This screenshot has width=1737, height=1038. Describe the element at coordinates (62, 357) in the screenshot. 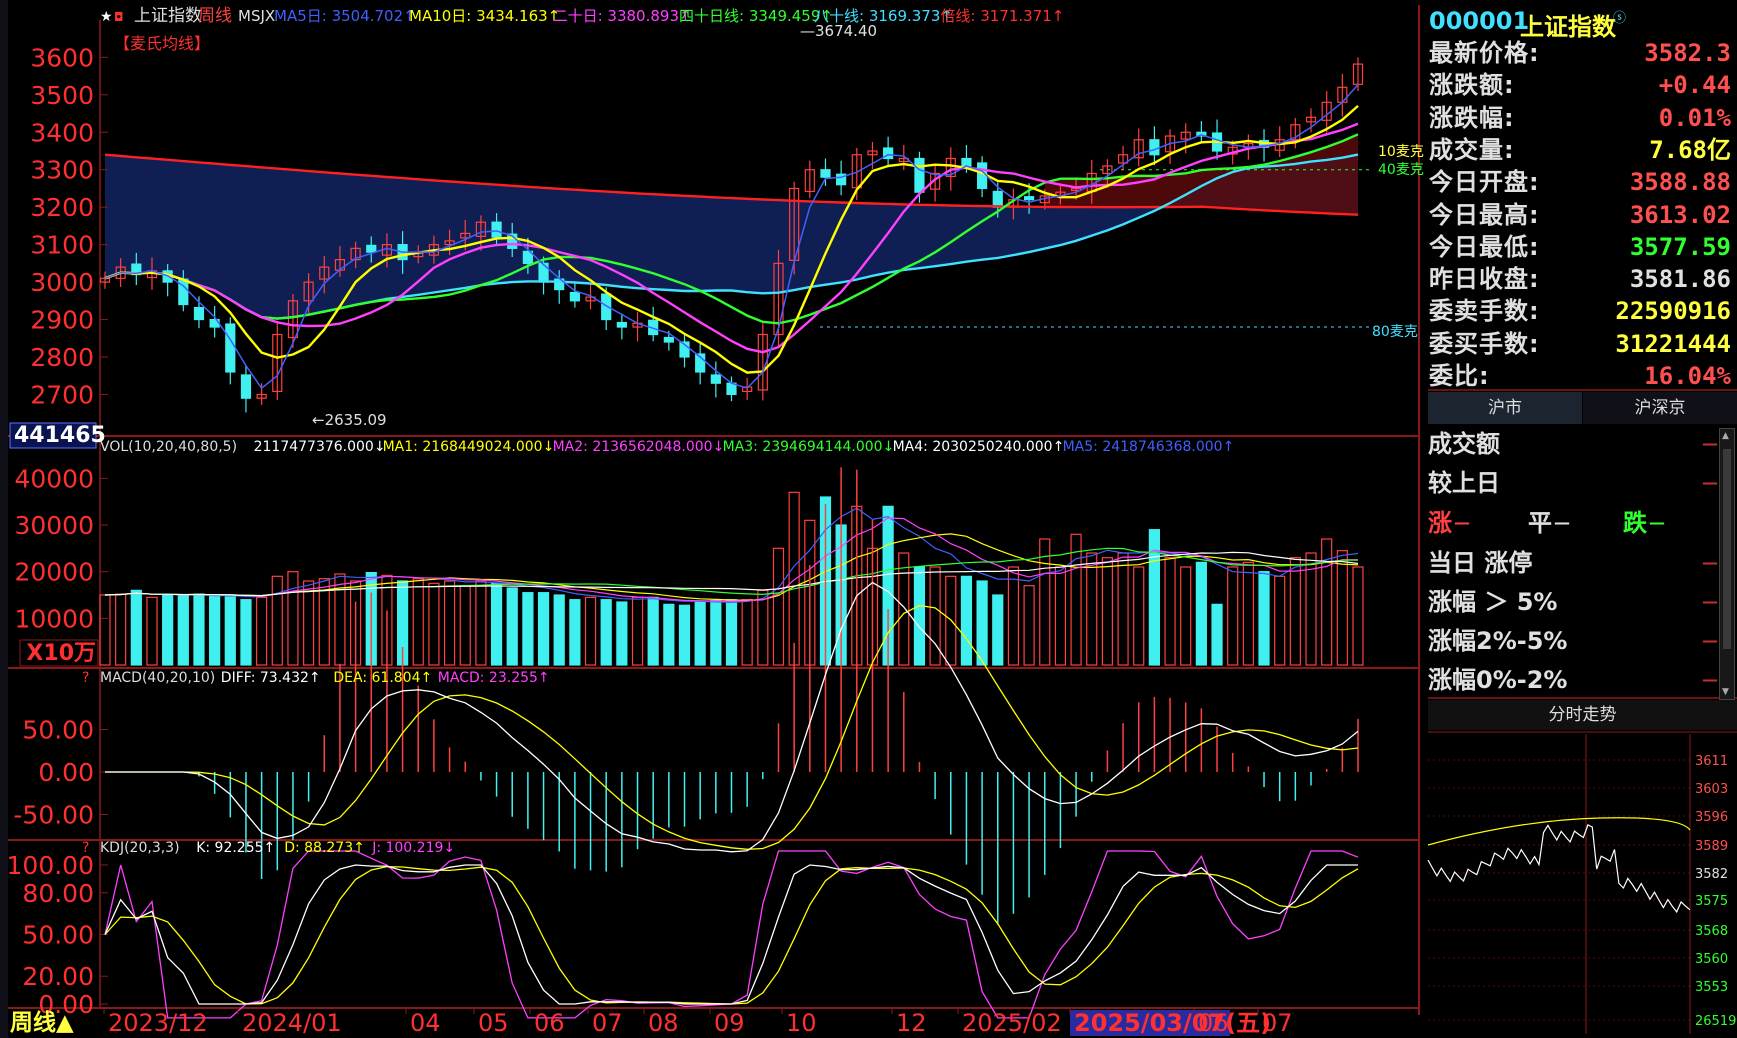

I see `price-y-label: 2800` at that location.